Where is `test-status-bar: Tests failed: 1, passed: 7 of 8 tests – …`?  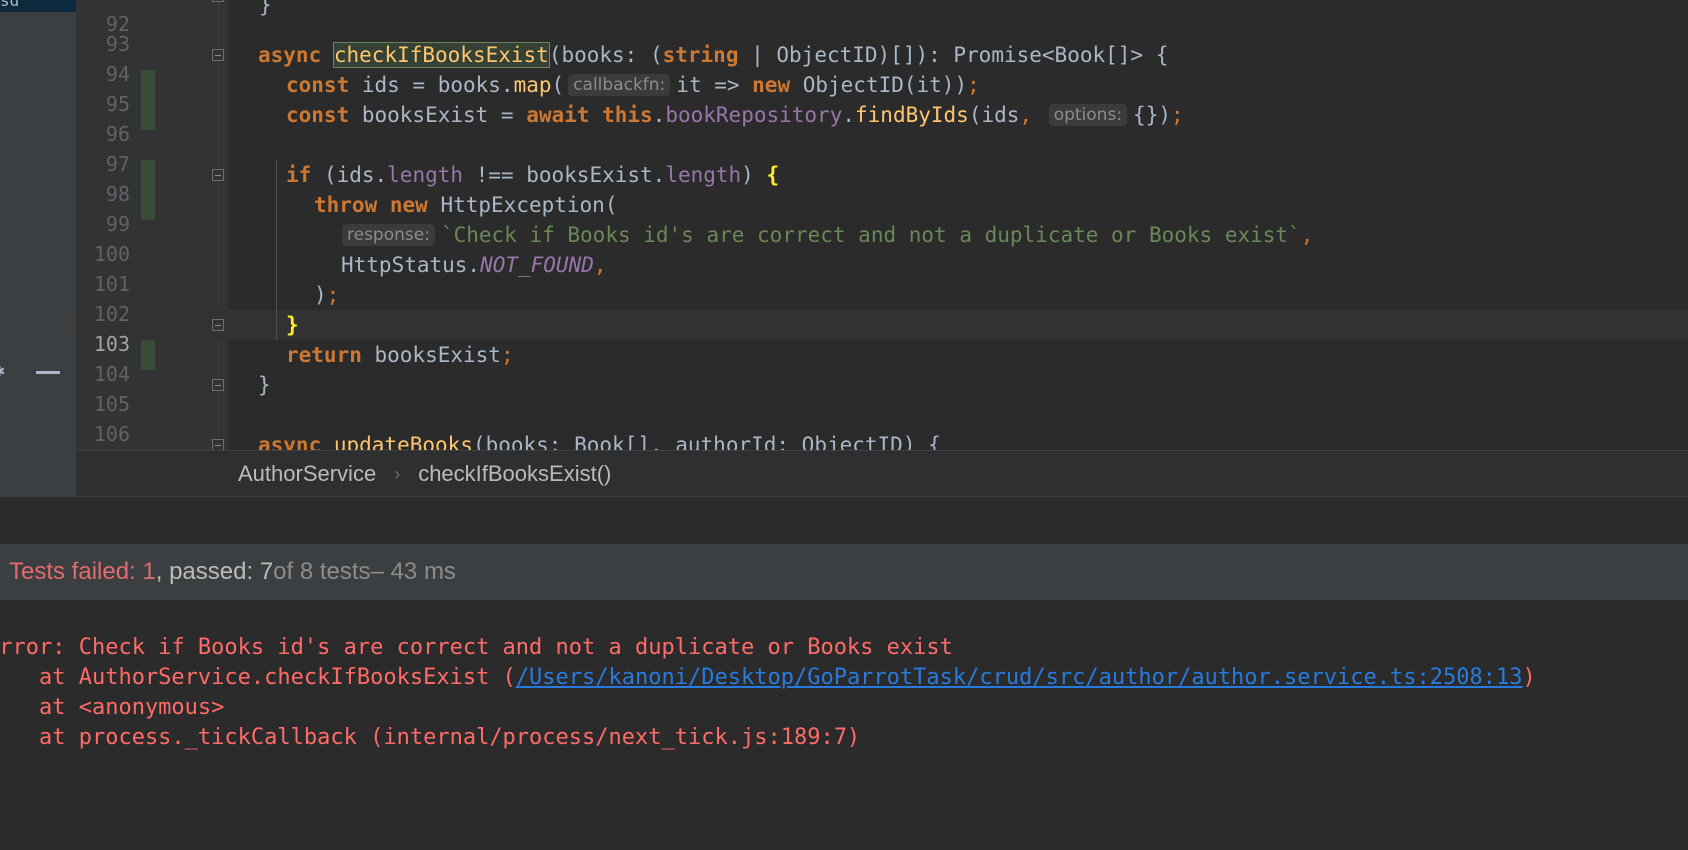
test-status-bar: Tests failed: 1, passed: 7 of 8 tests – … is located at coordinates (844, 572).